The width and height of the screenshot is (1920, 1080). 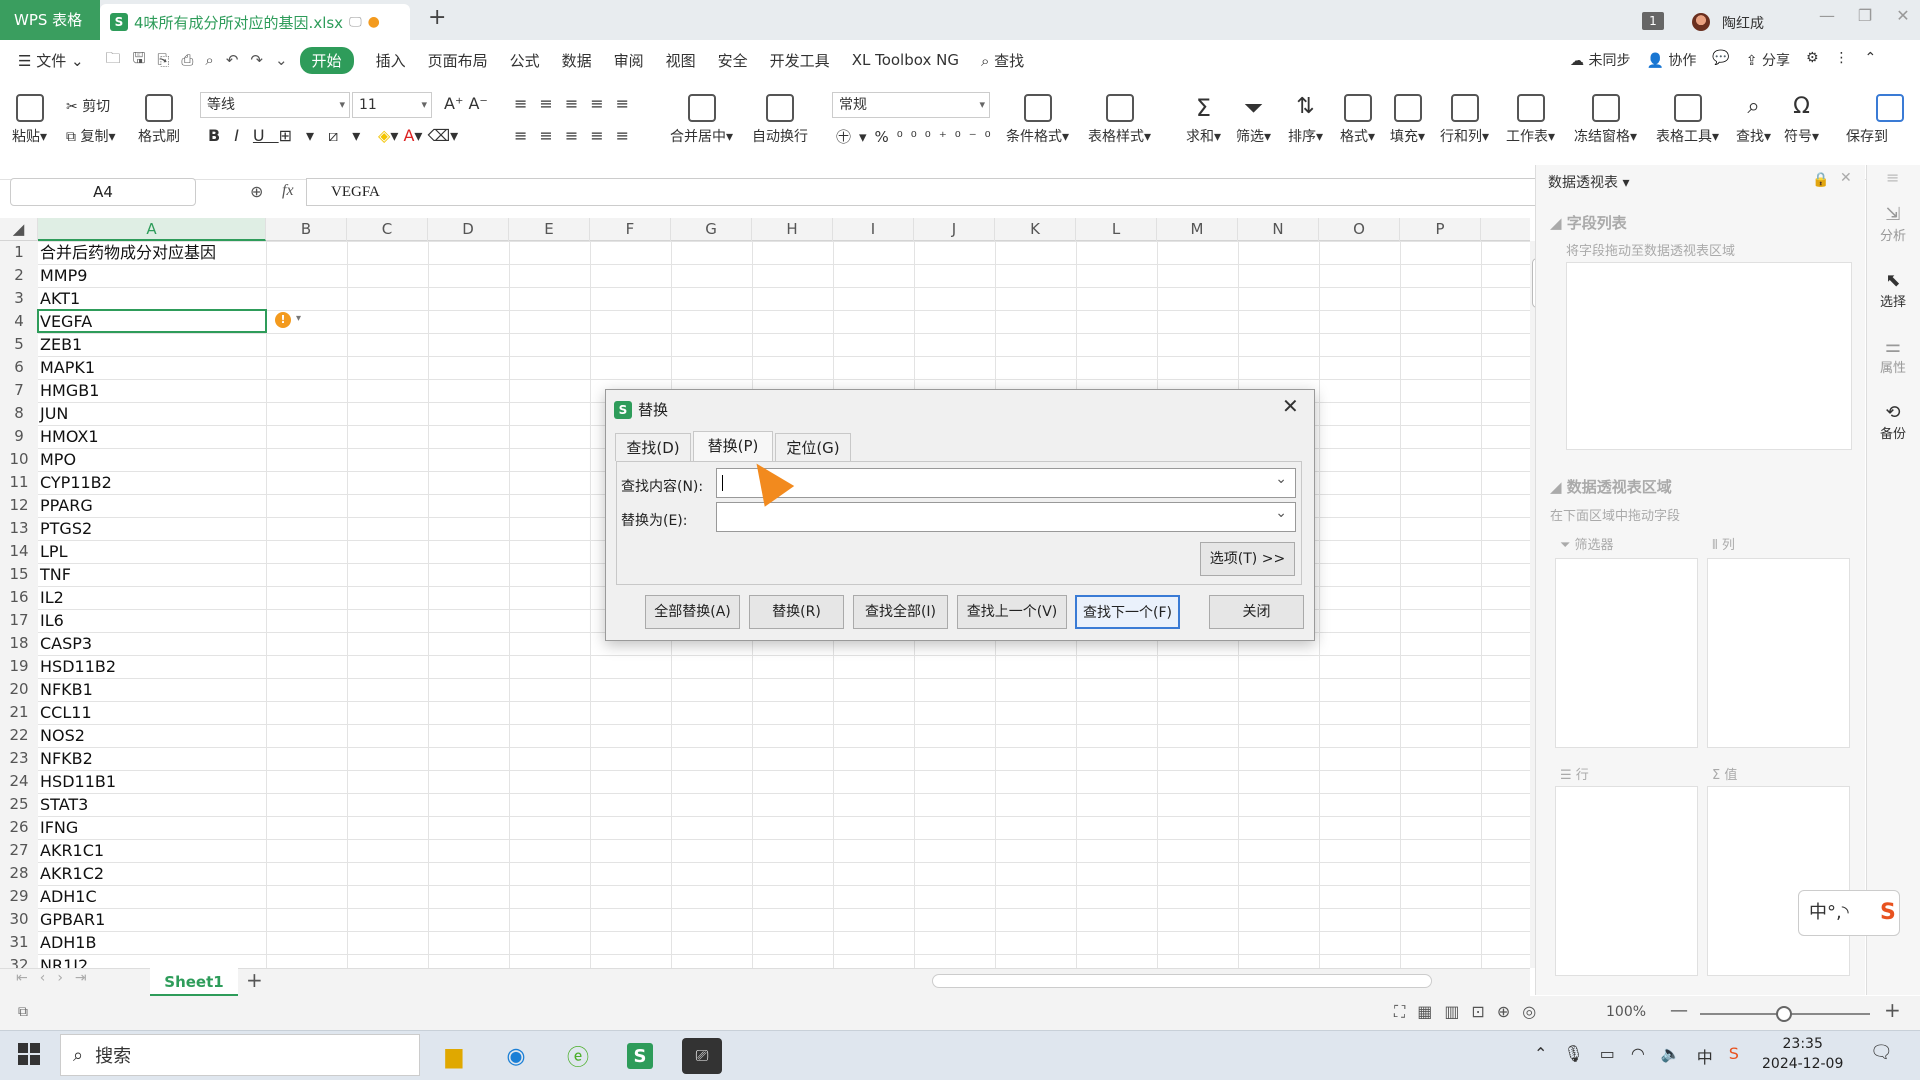 I want to click on freeze-panes-button: 冻结窗格▾, so click(x=1605, y=120).